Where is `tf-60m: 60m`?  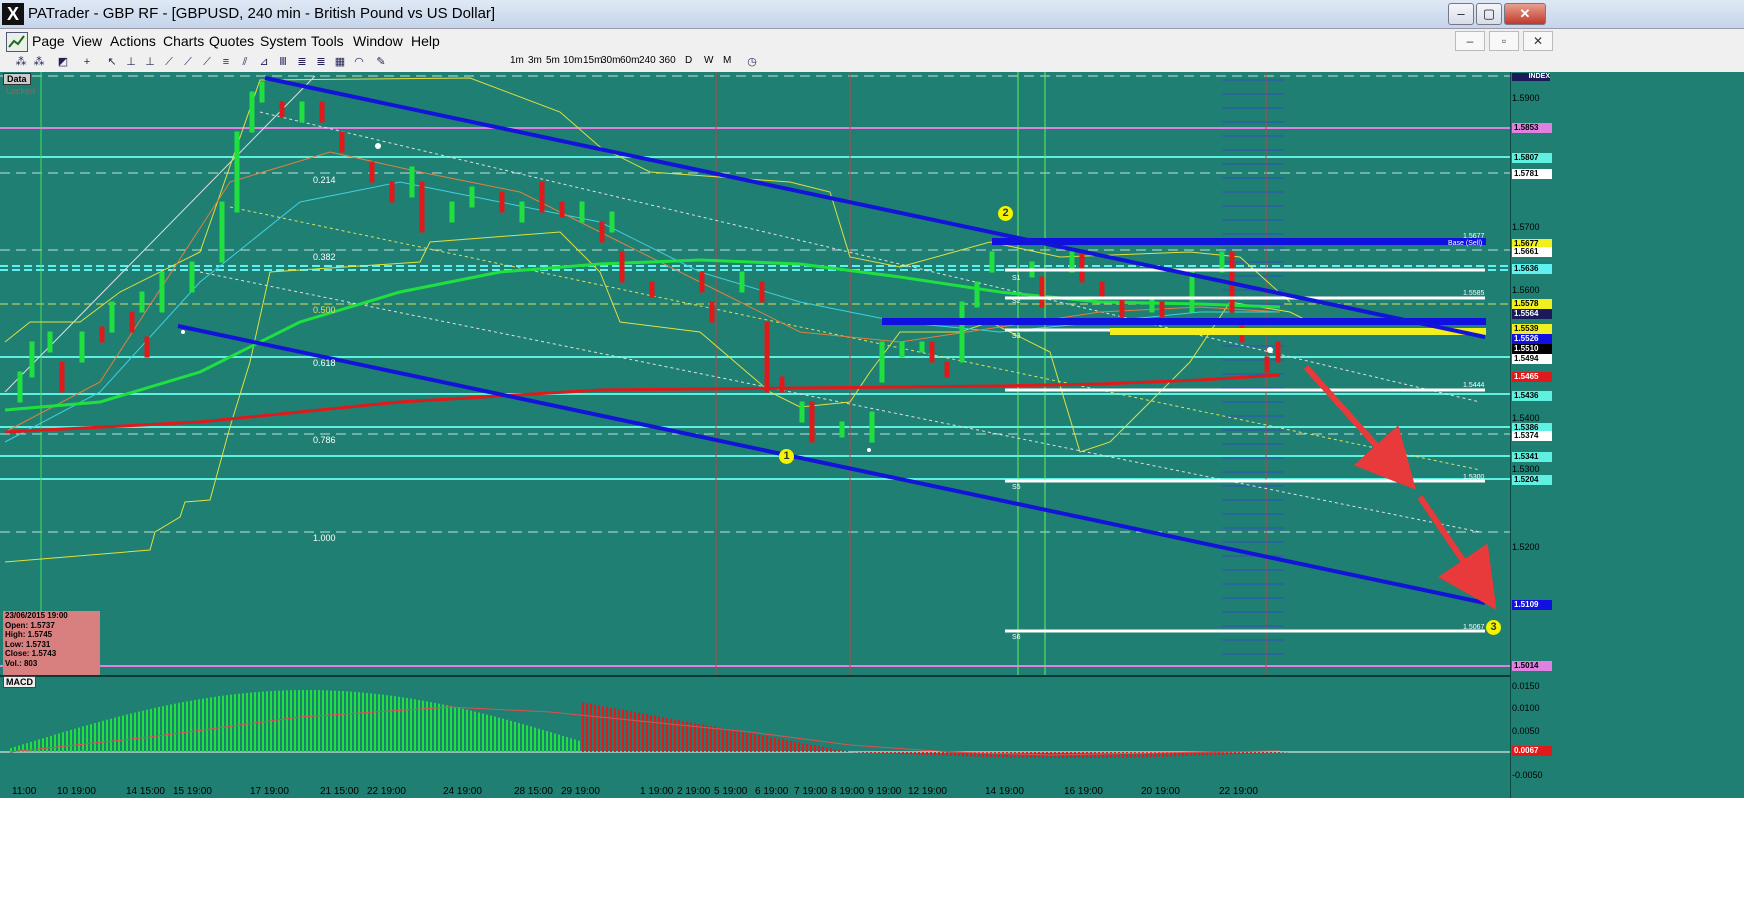 tf-60m: 60m is located at coordinates (629, 60).